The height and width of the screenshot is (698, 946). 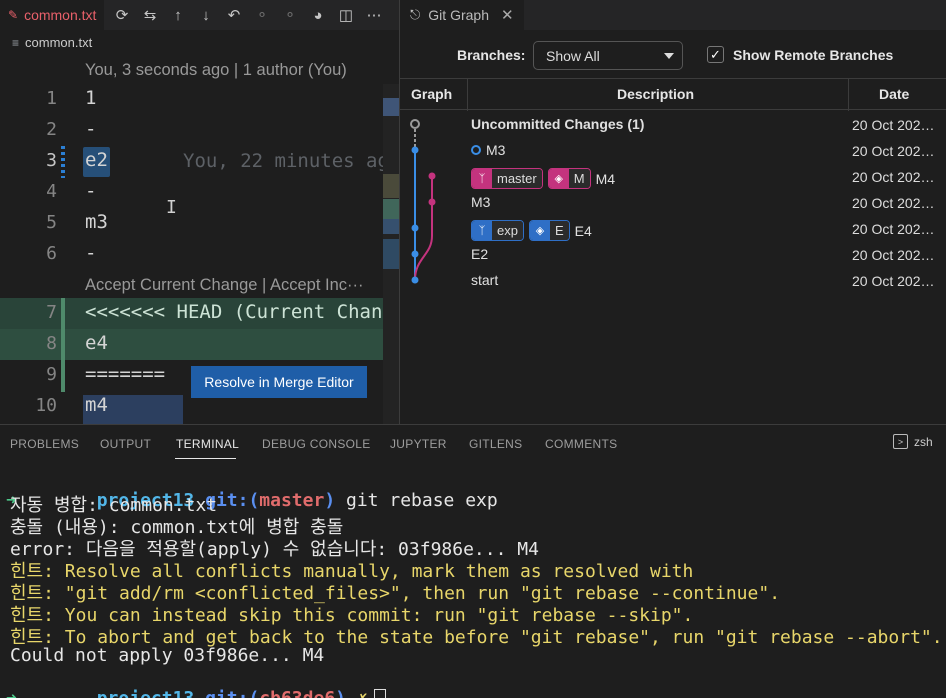 What do you see at coordinates (496, 150) in the screenshot?
I see `commit-message: M3` at bounding box center [496, 150].